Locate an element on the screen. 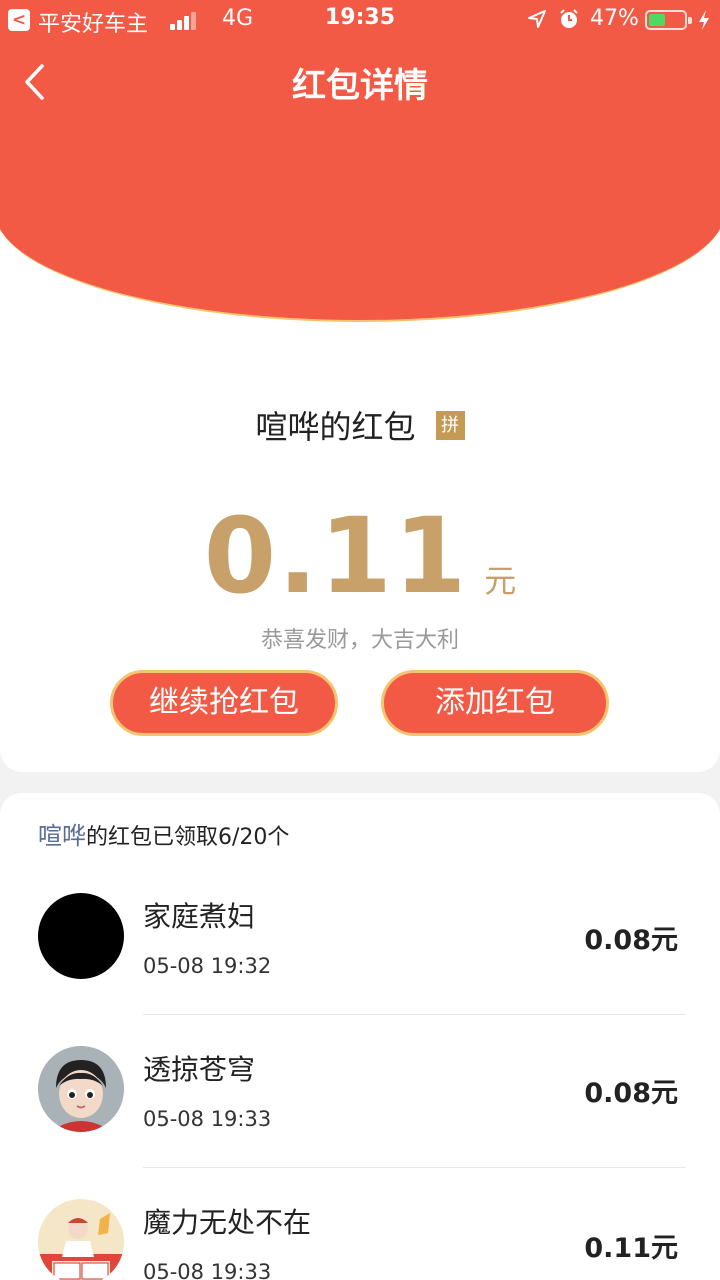 This screenshot has width=720, height=1280. add-envelope-button: 添加红包 is located at coordinates (495, 703).